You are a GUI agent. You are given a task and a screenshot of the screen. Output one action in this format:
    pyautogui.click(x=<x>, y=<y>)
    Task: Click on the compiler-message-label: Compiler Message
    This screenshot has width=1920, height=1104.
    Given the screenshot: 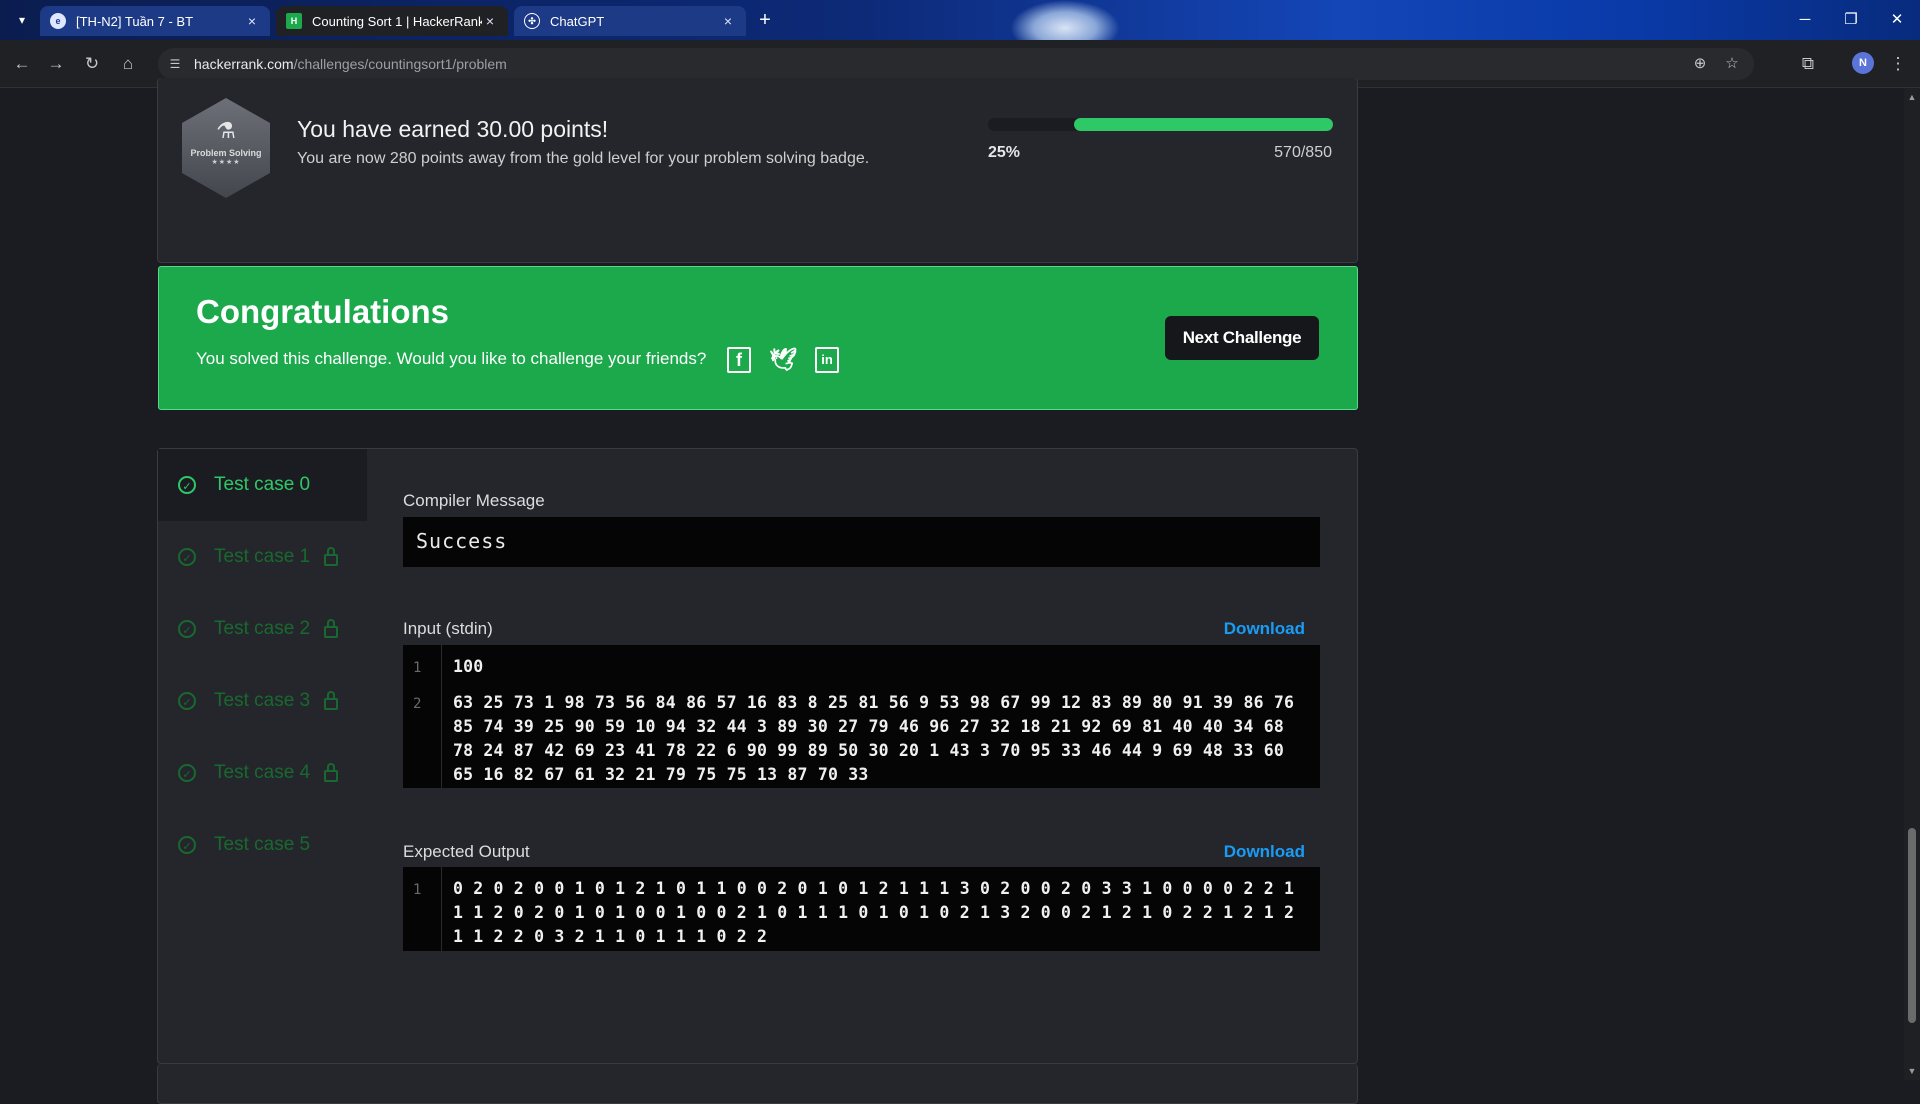 What is the action you would take?
    pyautogui.click(x=474, y=500)
    